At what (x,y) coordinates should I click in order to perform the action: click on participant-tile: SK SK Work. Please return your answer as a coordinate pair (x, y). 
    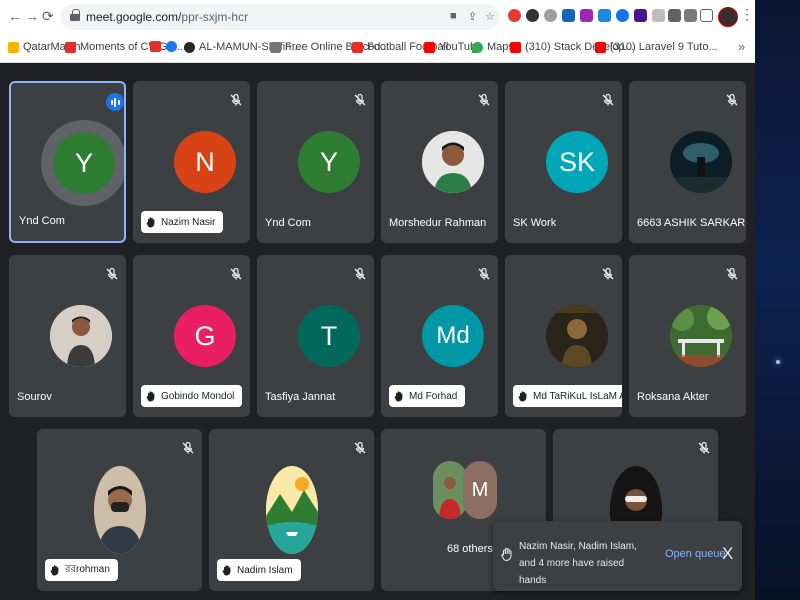
    Looking at the image, I should click on (563, 162).